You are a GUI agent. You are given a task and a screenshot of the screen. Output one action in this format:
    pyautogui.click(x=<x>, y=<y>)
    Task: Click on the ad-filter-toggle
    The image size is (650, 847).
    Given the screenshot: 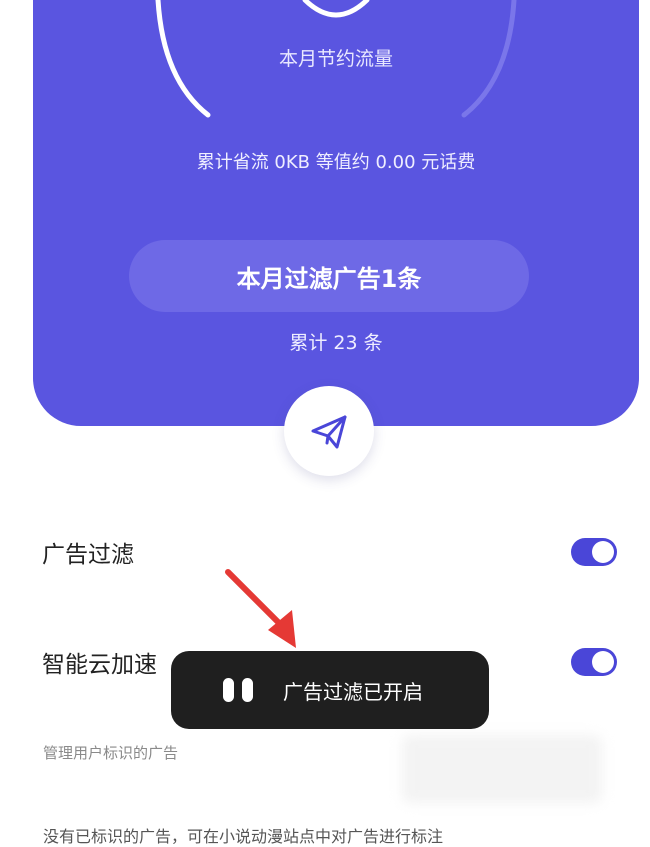 What is the action you would take?
    pyautogui.click(x=594, y=552)
    